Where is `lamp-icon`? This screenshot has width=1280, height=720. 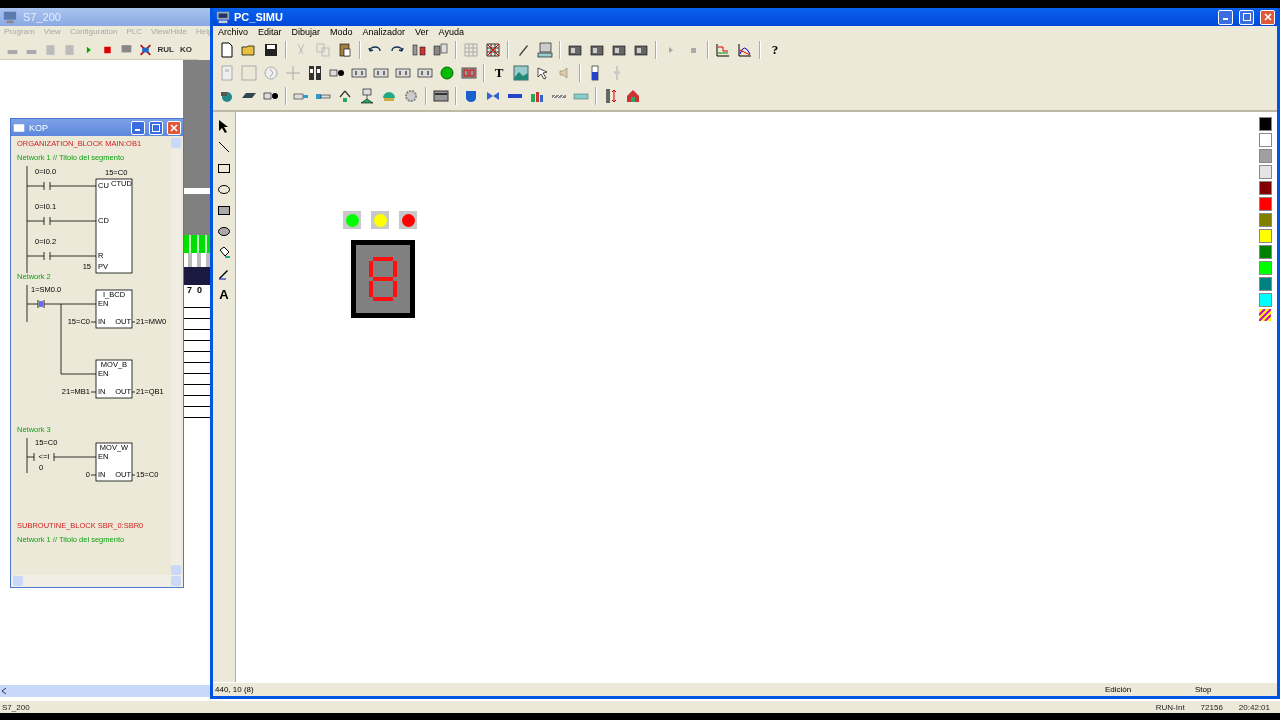 lamp-icon is located at coordinates (447, 72).